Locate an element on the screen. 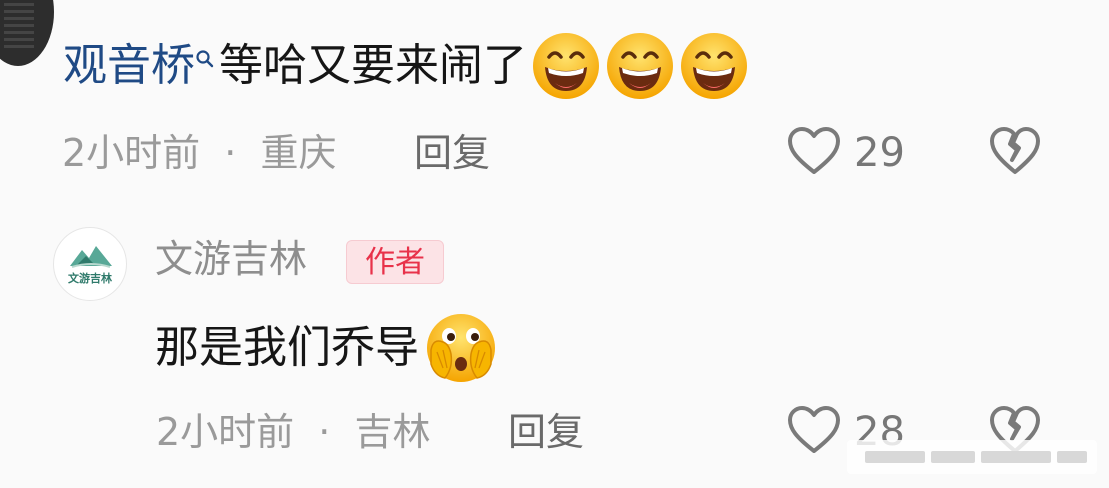 Image resolution: width=1109 pixels, height=488 pixels. comment-content: 那是我们乔导 is located at coordinates (327, 348).